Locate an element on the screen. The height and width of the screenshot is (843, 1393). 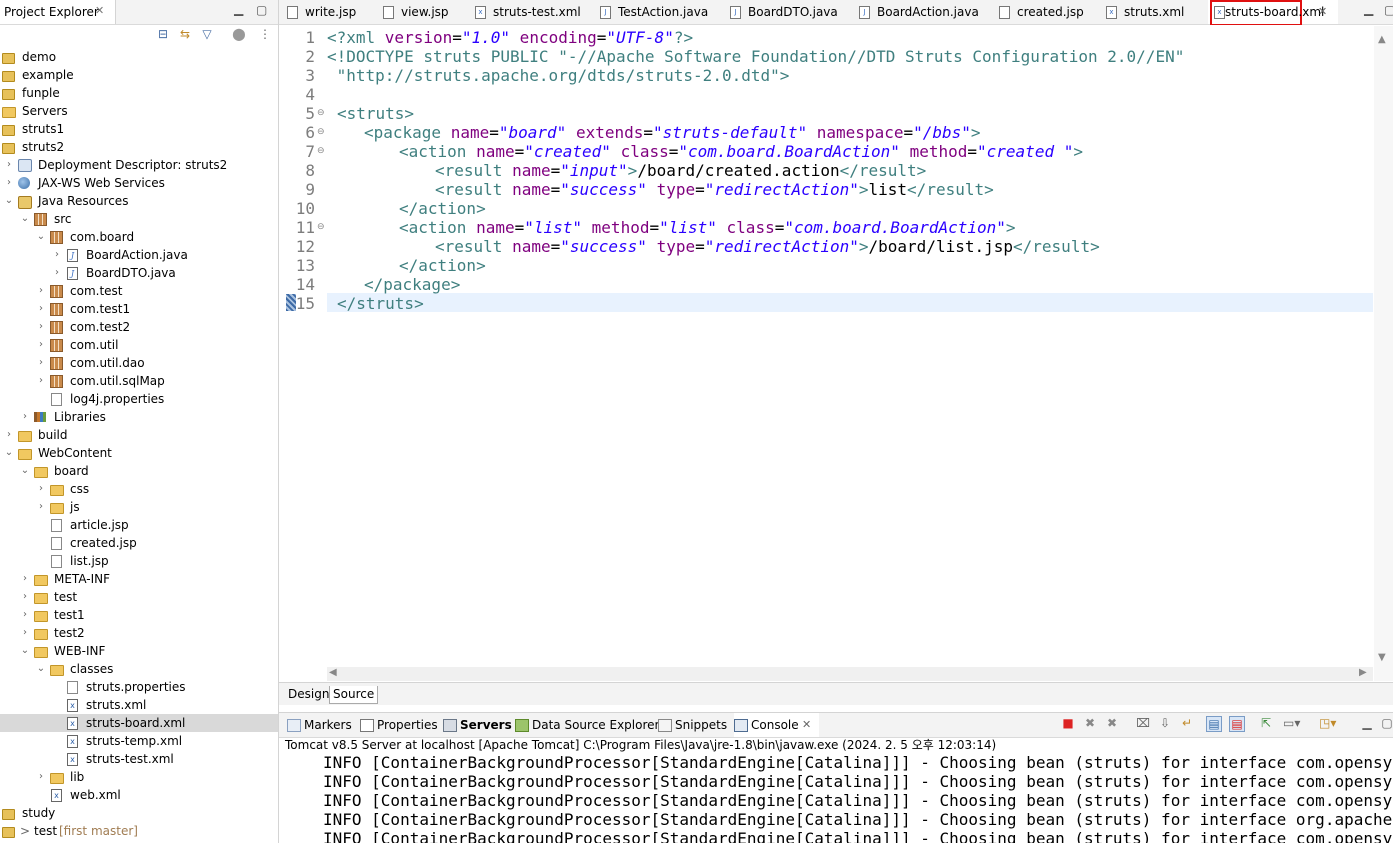
tree-item-deployment-descriptor: › Deployment Descriptor: struts2 is located at coordinates (139, 165).